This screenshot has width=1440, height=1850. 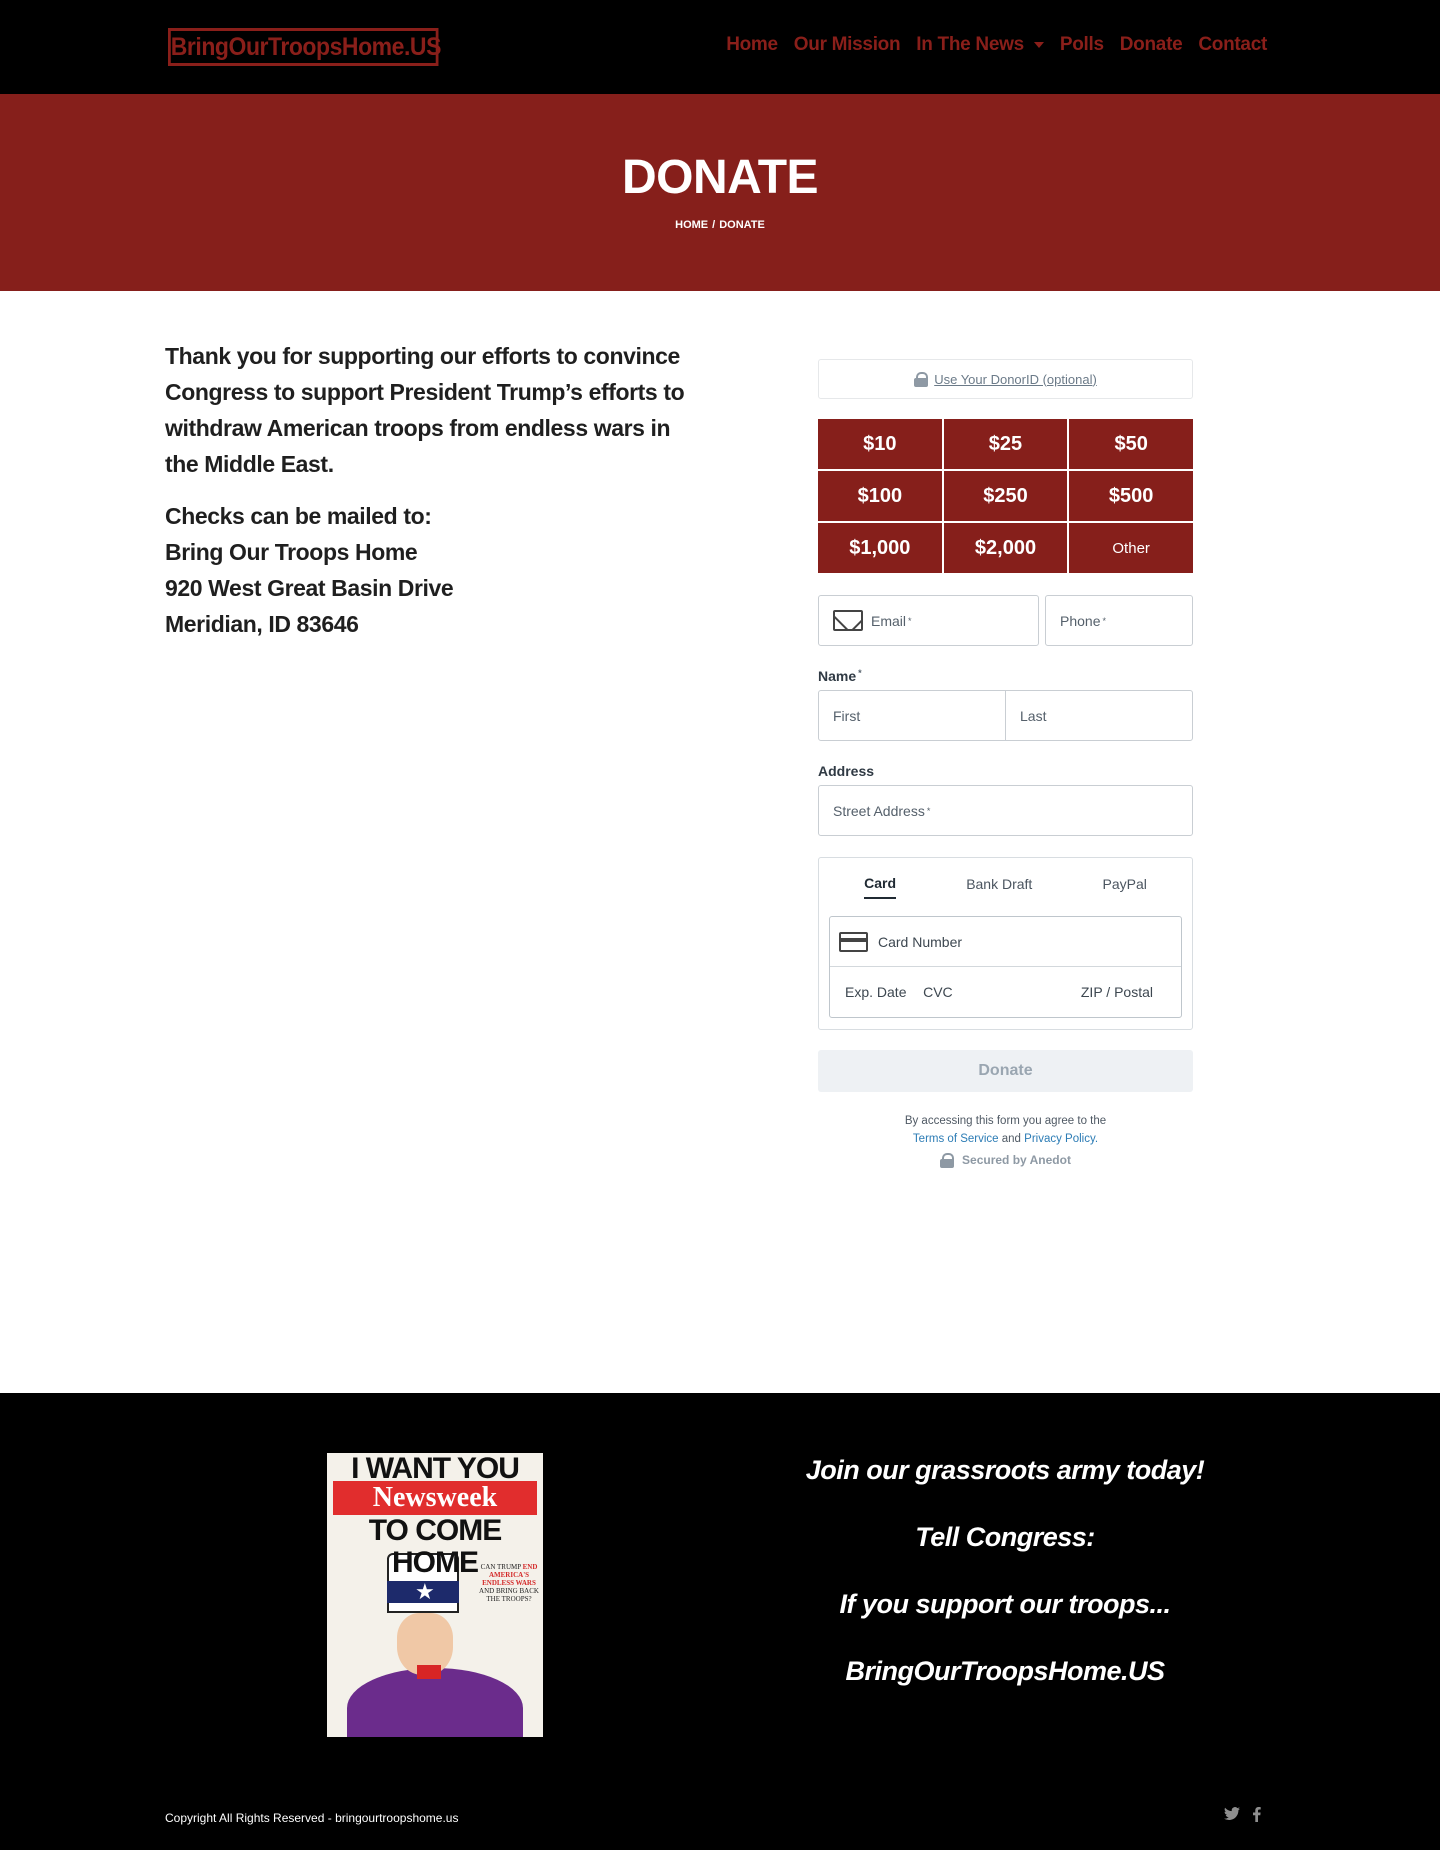 What do you see at coordinates (291, 552) in the screenshot?
I see `address-line: Bring Our Troops Home` at bounding box center [291, 552].